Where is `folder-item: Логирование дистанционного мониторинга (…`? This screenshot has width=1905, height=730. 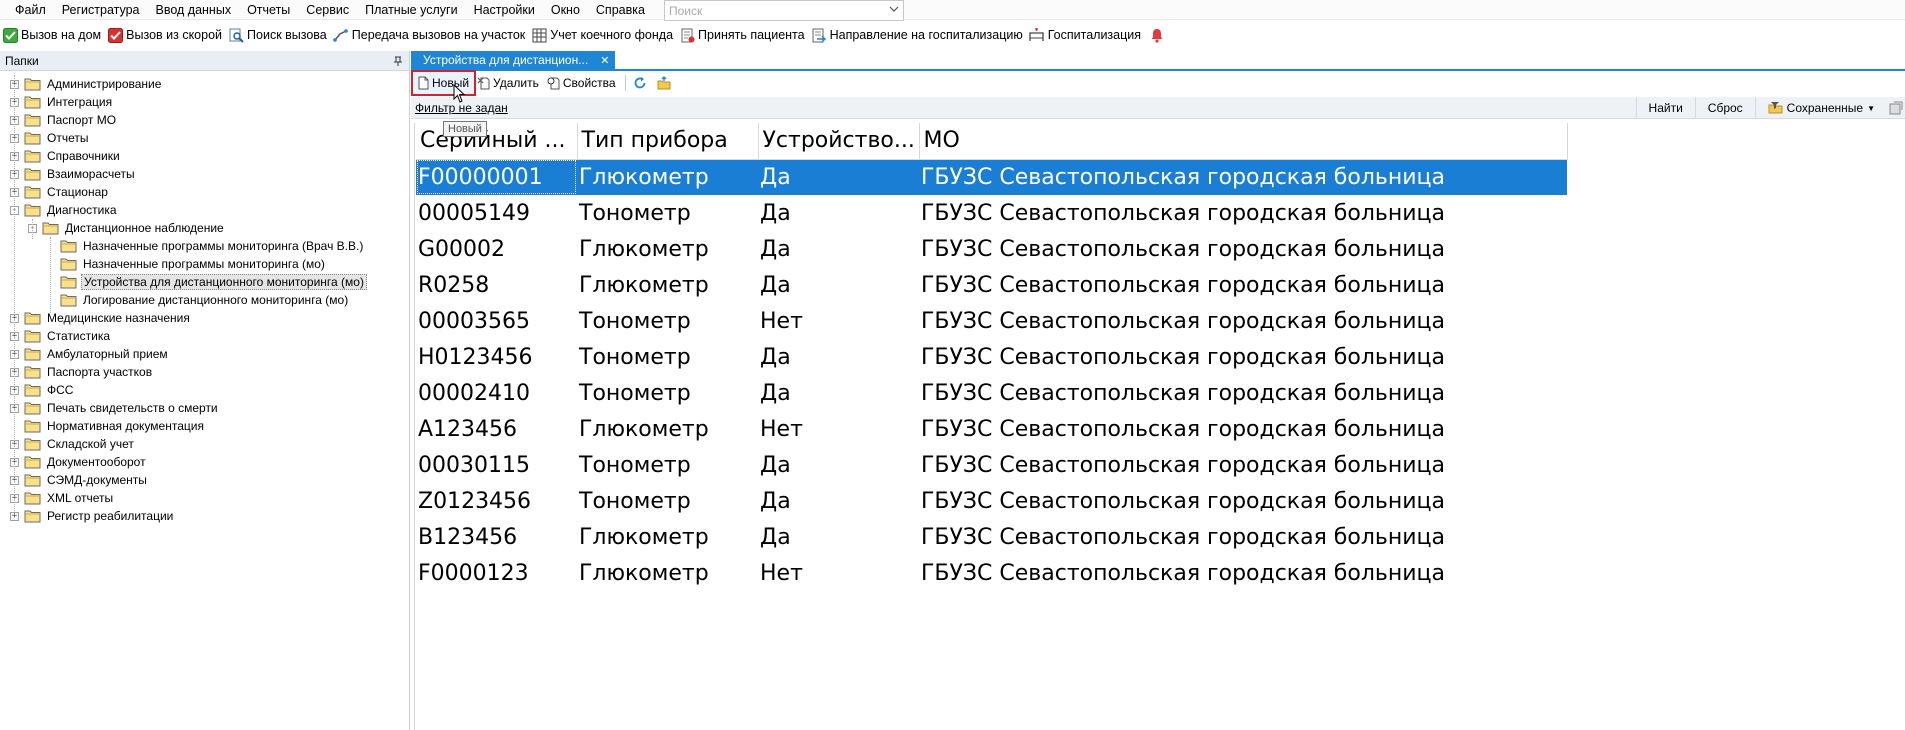
folder-item: Логирование дистанционного мониторинга (… is located at coordinates (204, 300).